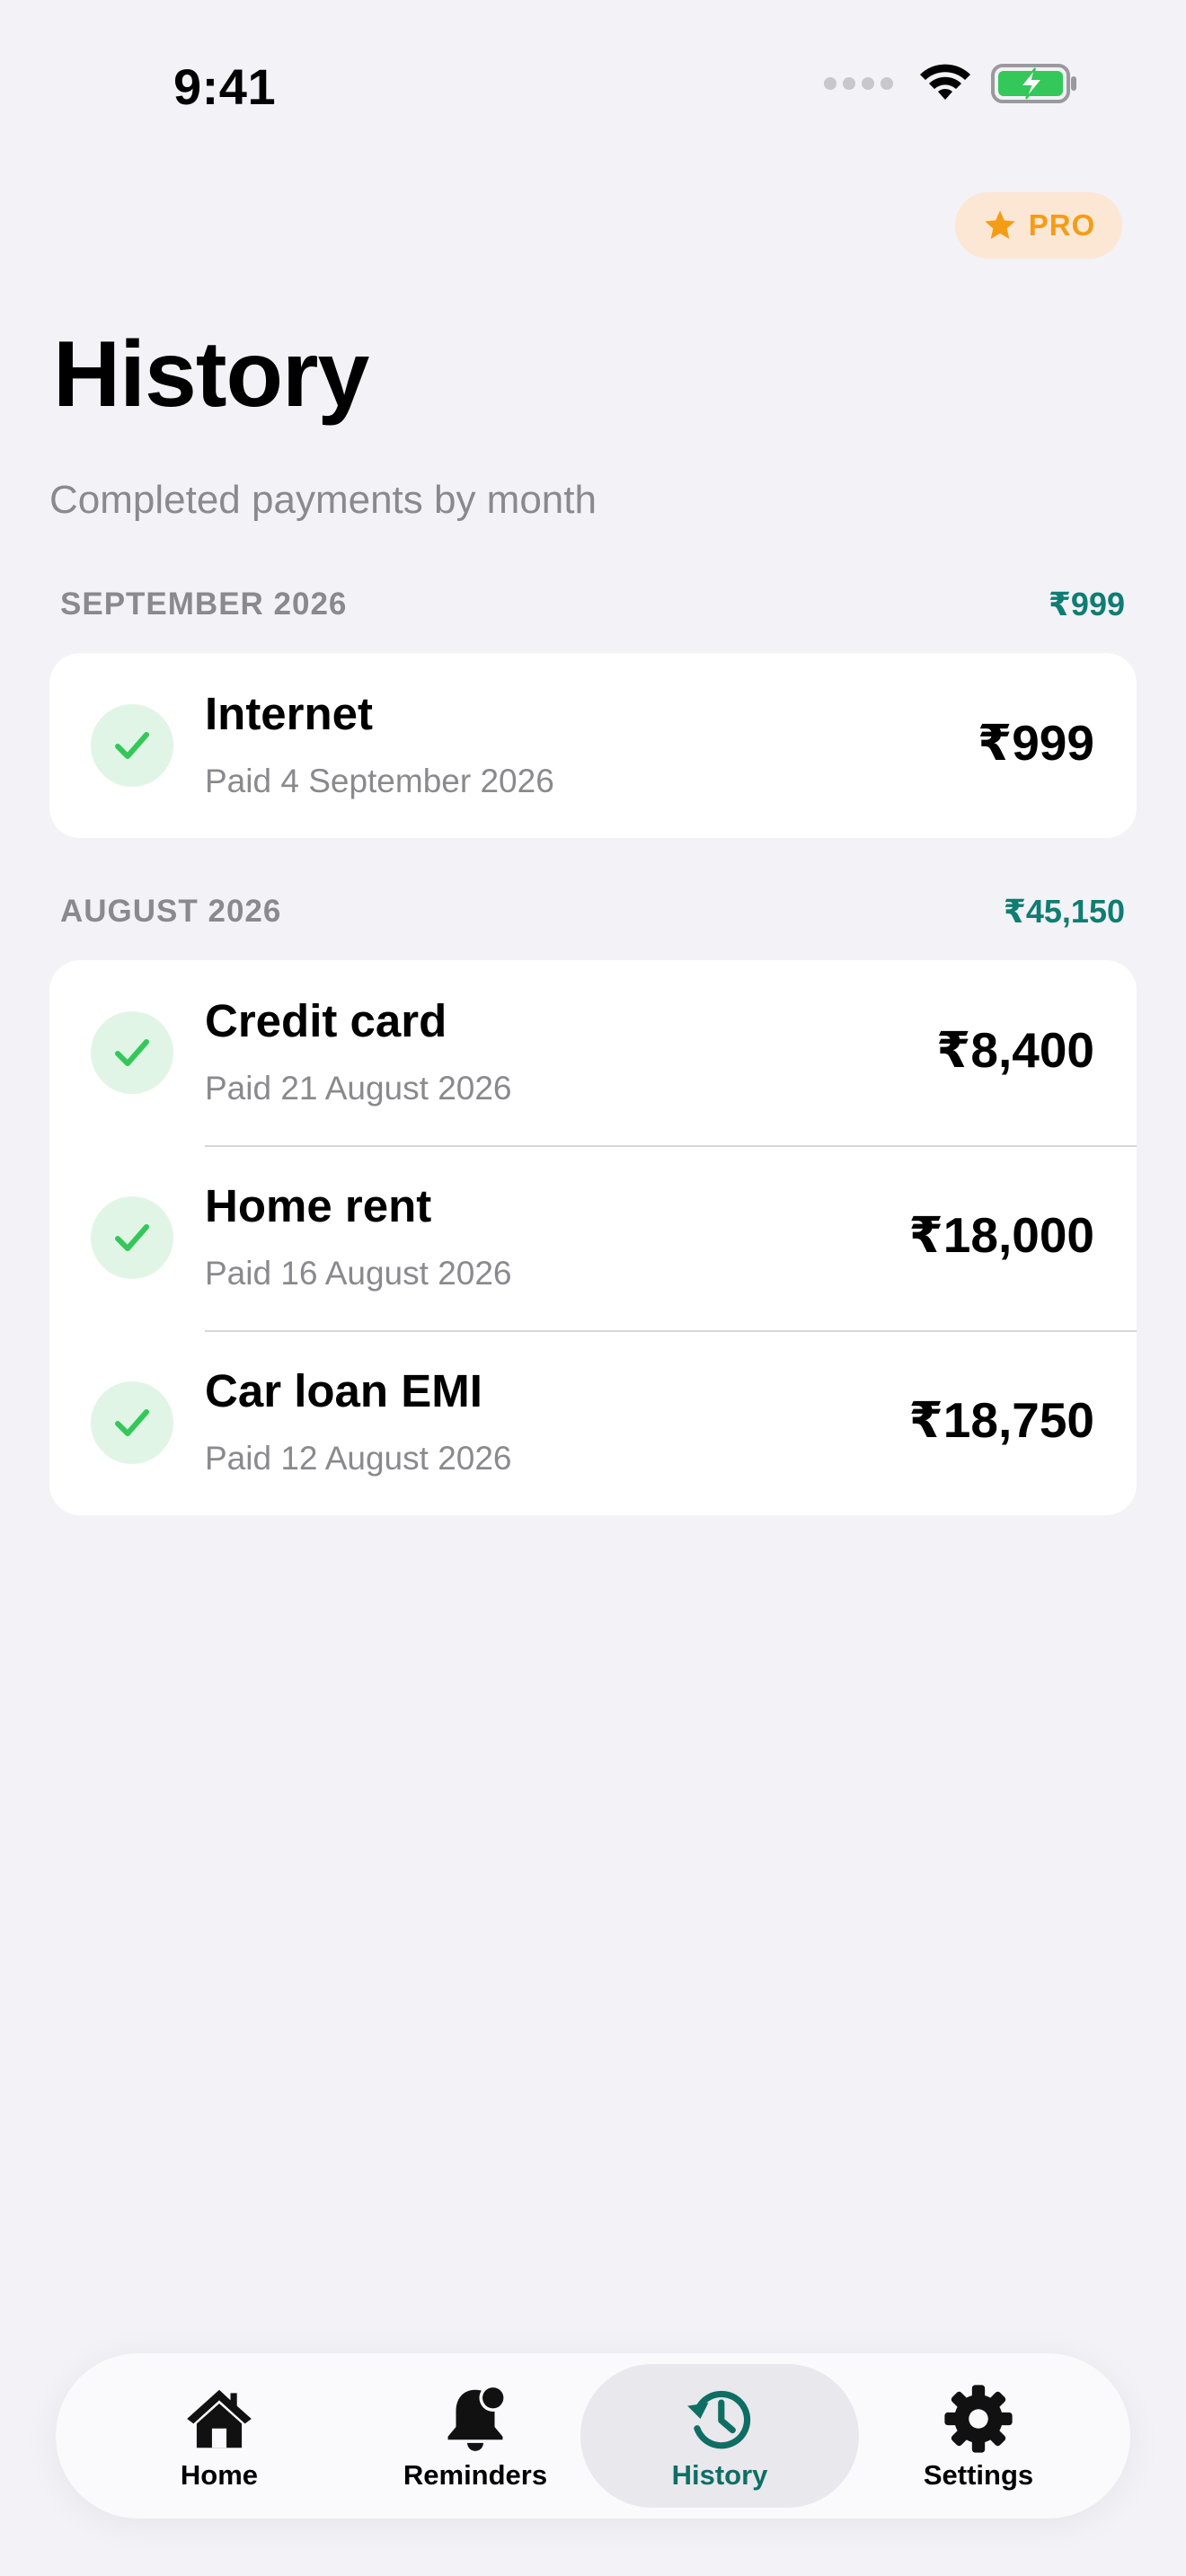 The image size is (1186, 2576). I want to click on payment-date: Paid 4 September 2026, so click(379, 781).